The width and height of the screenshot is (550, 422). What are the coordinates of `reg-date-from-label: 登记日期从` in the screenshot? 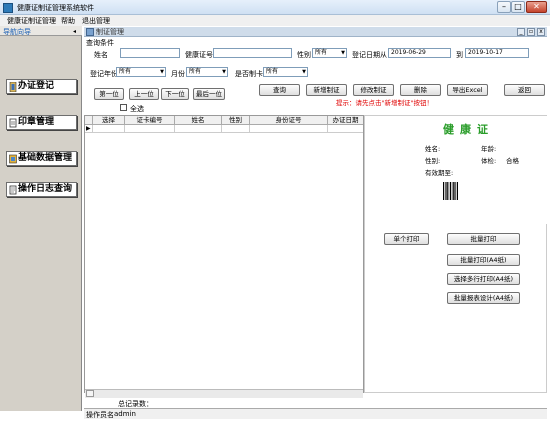 It's located at (369, 55).